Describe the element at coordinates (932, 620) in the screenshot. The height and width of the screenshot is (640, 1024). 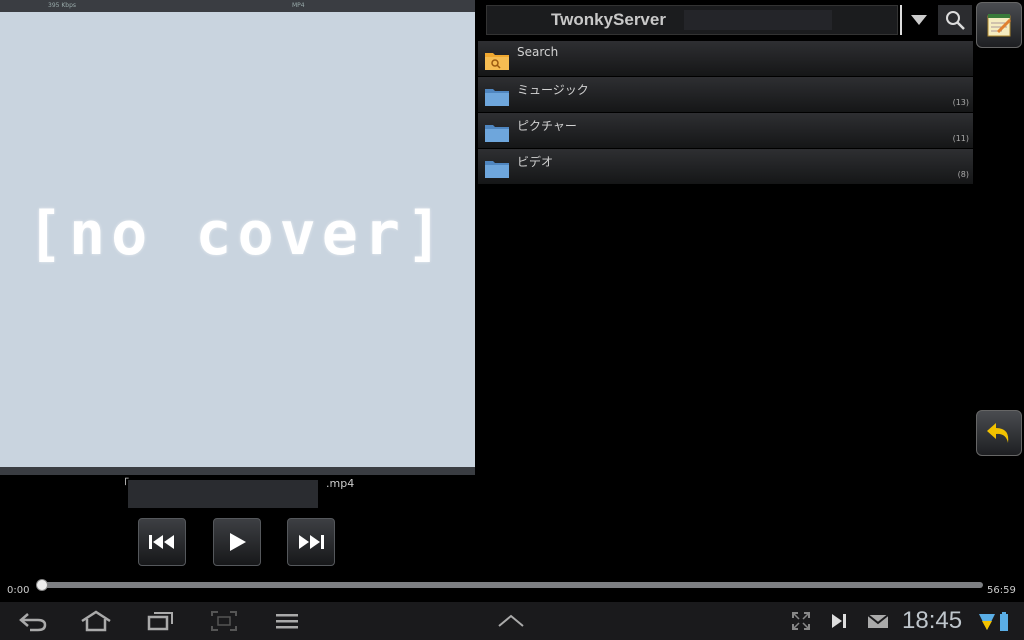
I see `status-clock: 18:45` at that location.